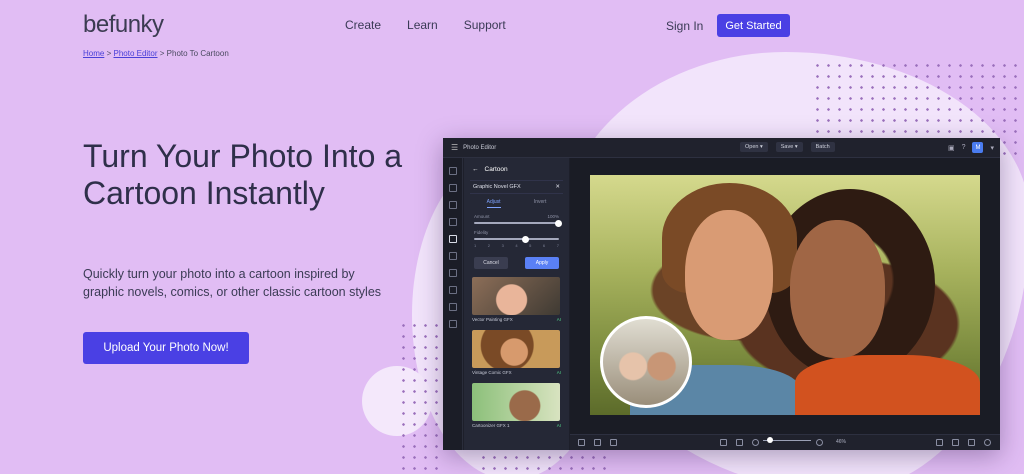 The width and height of the screenshot is (1024, 474). I want to click on fit-screen-icon, so click(723, 442).